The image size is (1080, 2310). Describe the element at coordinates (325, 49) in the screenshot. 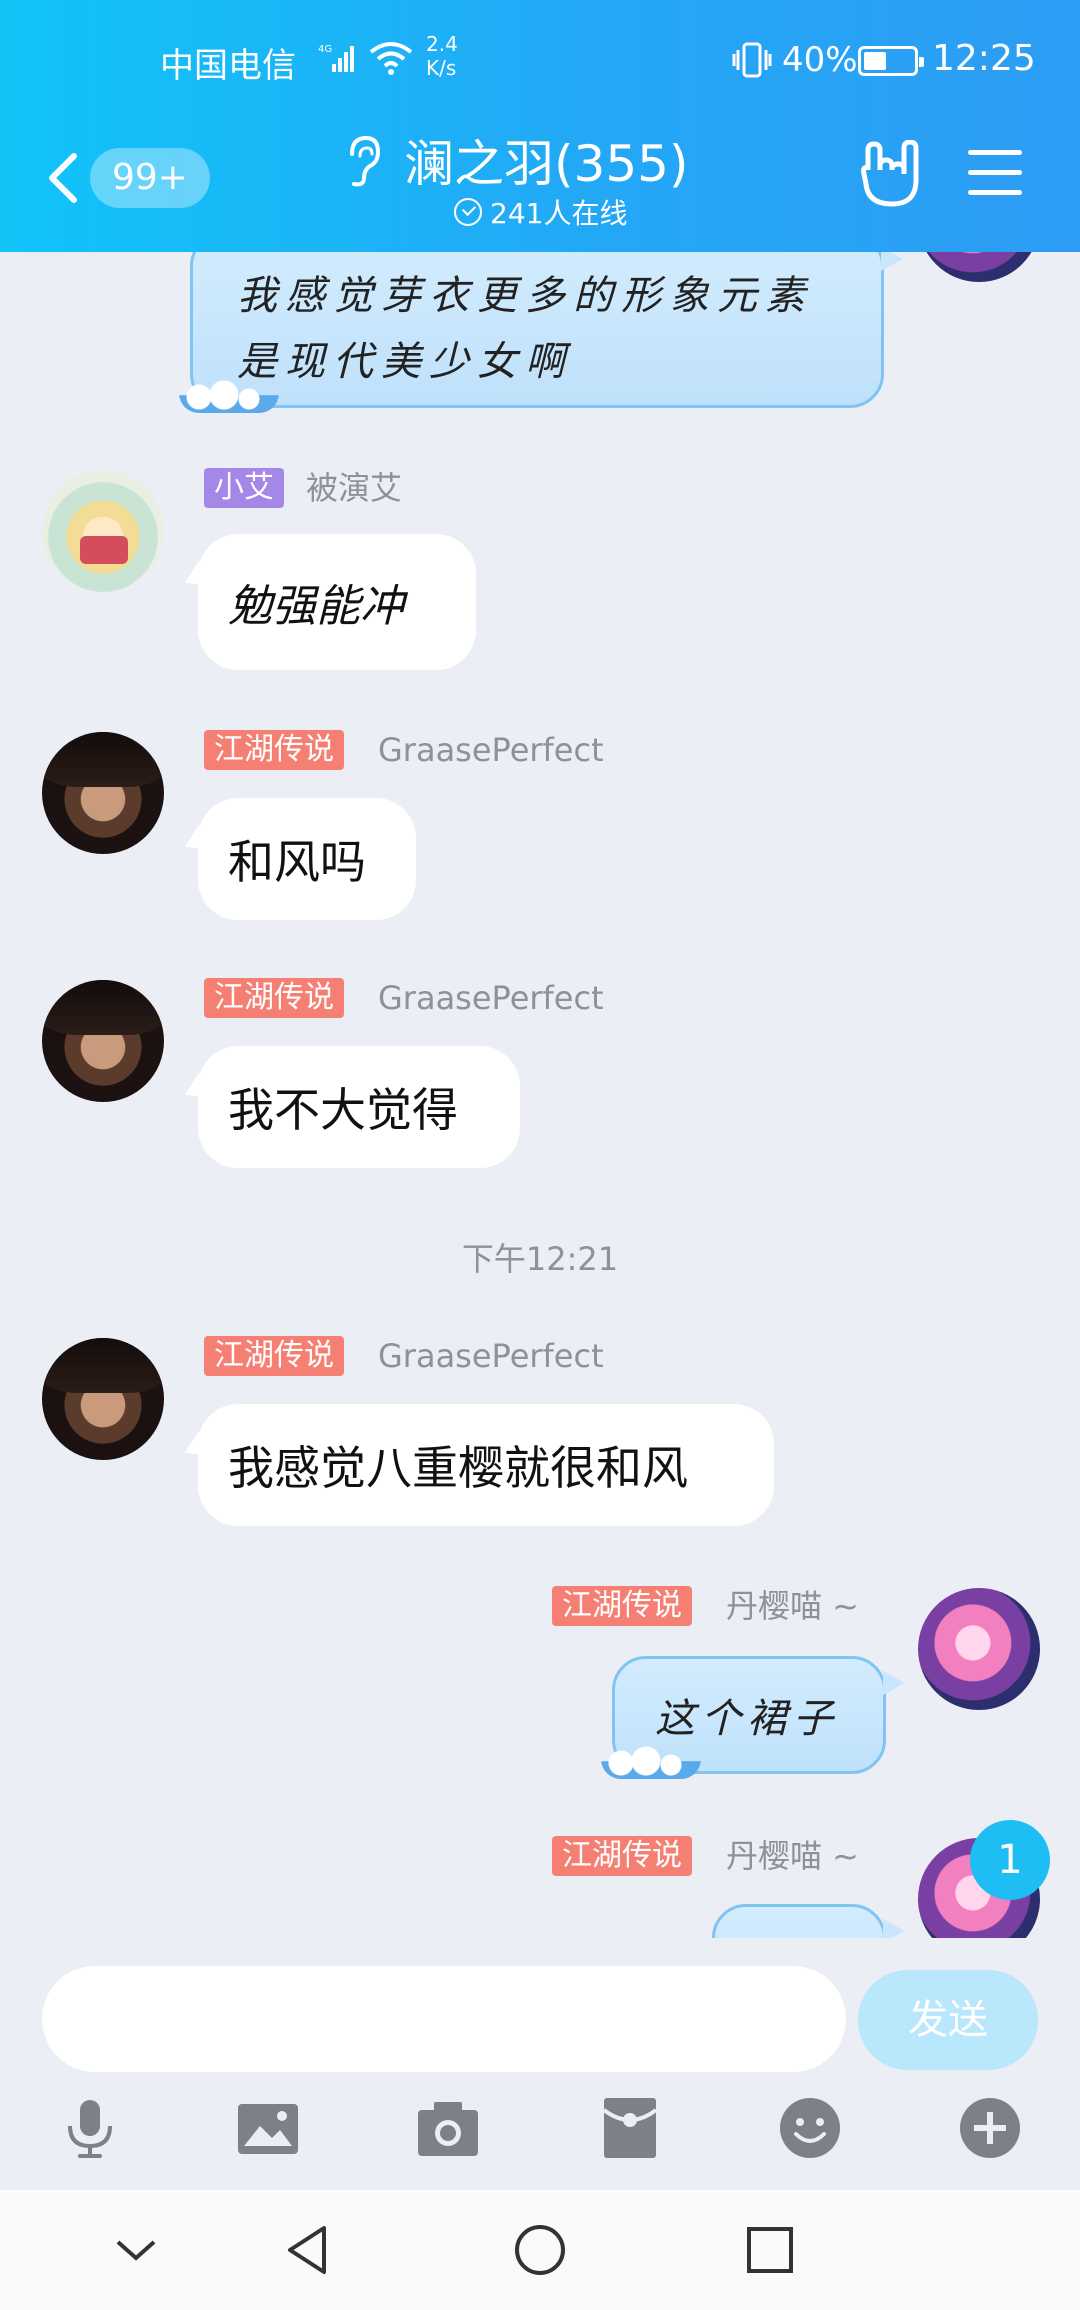

I see `network-type: 4G` at that location.